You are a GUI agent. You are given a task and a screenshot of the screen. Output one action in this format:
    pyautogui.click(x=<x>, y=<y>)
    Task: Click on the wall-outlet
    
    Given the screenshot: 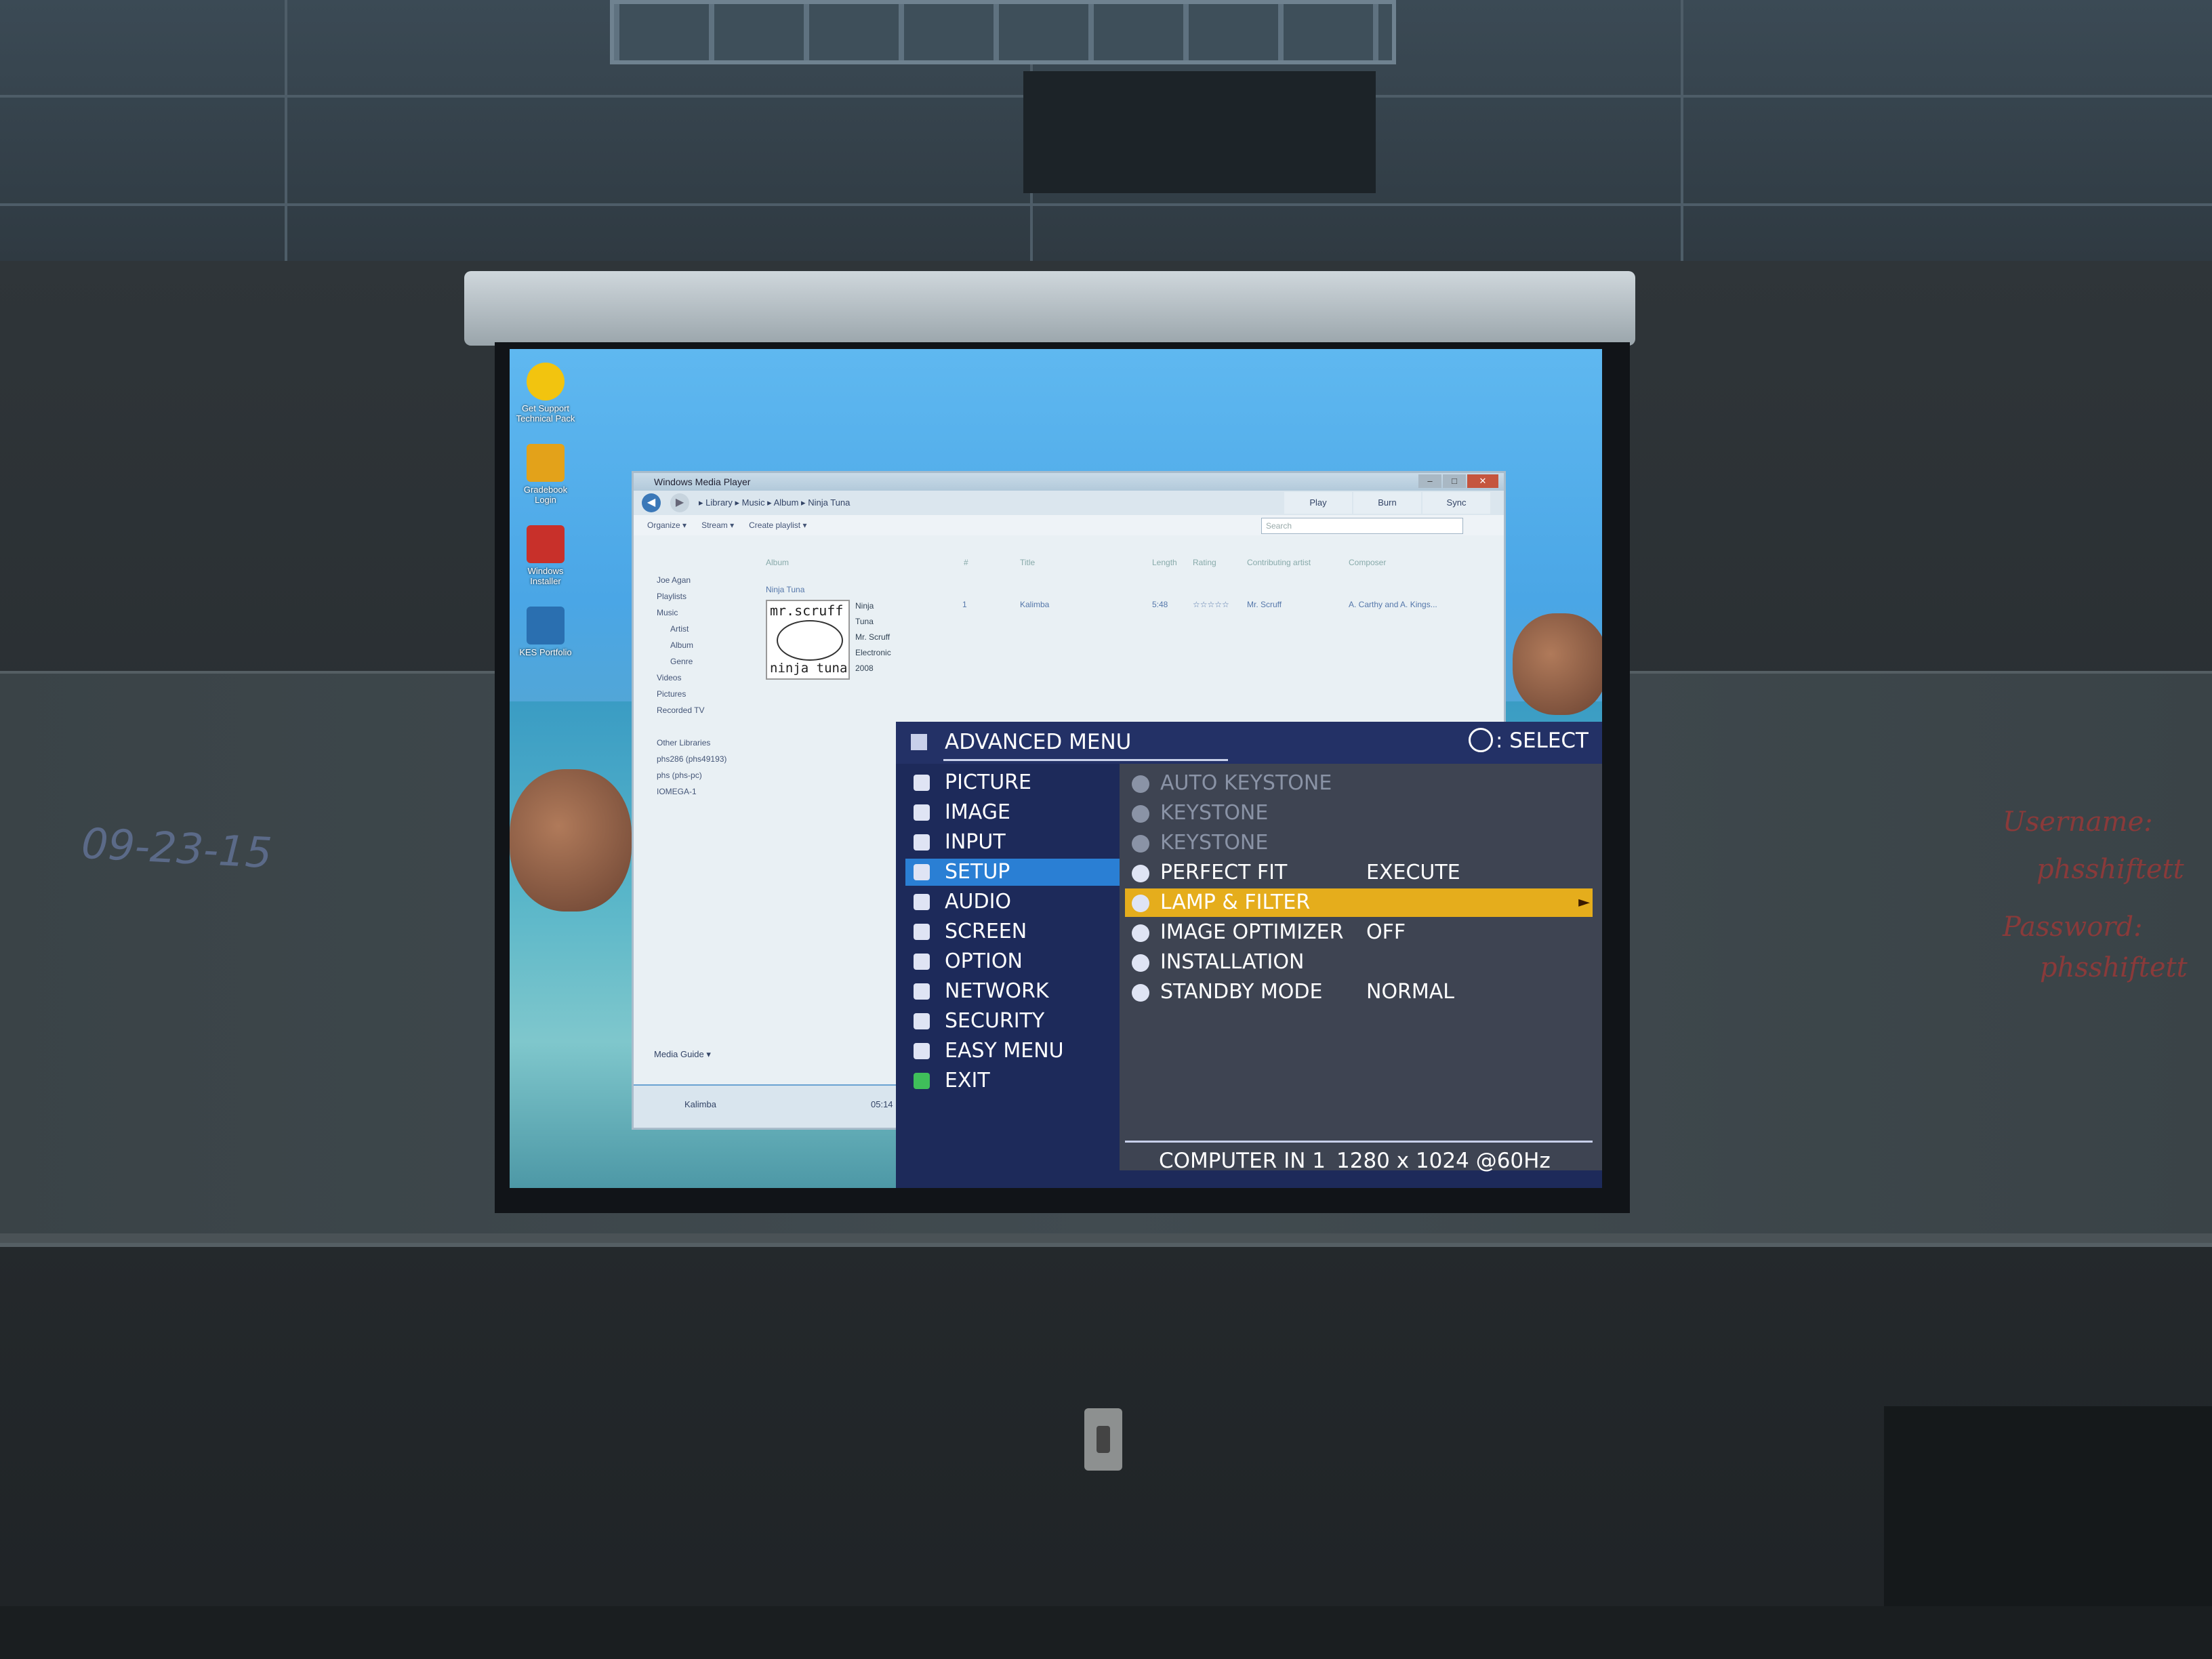 What is the action you would take?
    pyautogui.click(x=1103, y=1439)
    